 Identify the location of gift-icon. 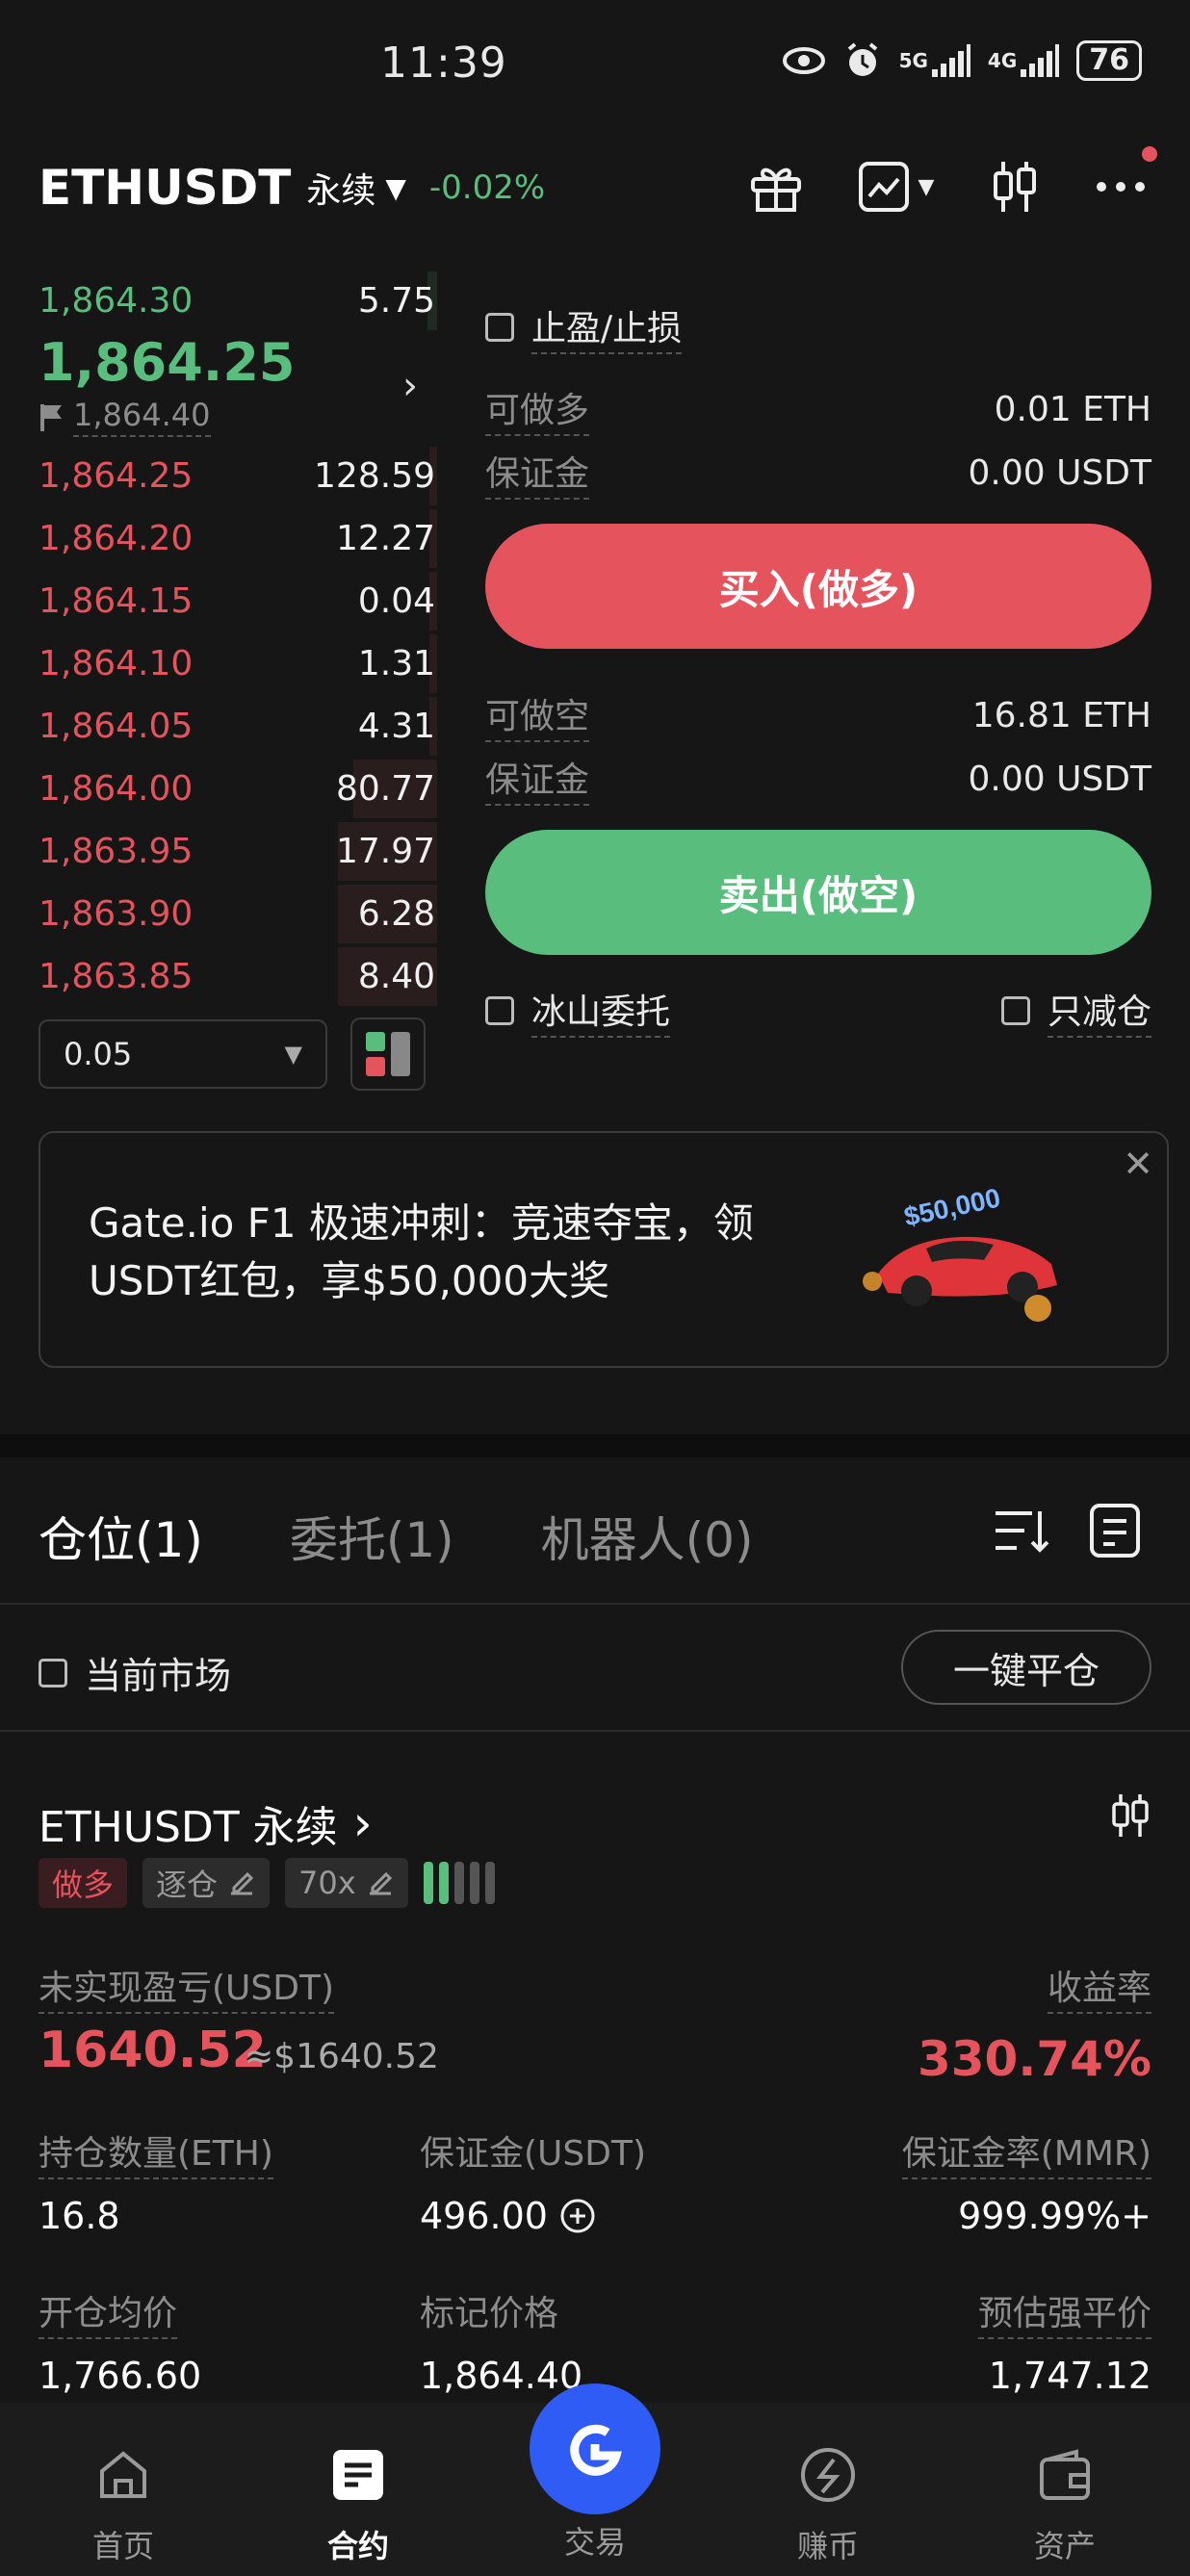
(776, 187).